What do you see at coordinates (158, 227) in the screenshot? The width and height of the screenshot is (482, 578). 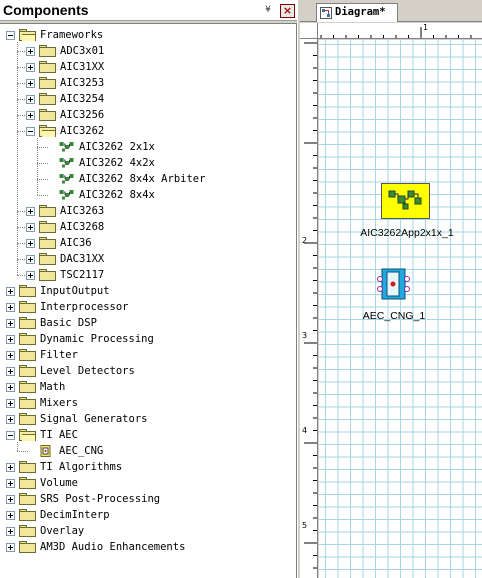 I see `tree-folder-item: AIC3268` at bounding box center [158, 227].